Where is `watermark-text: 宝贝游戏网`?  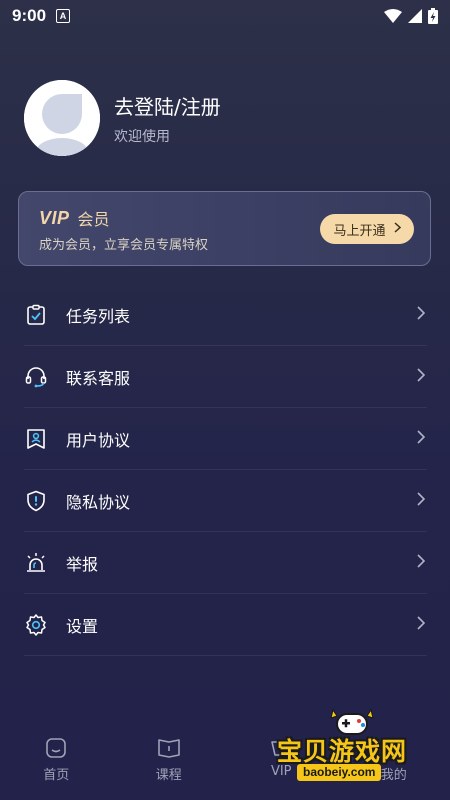 watermark-text: 宝贝游戏网 is located at coordinates (342, 751).